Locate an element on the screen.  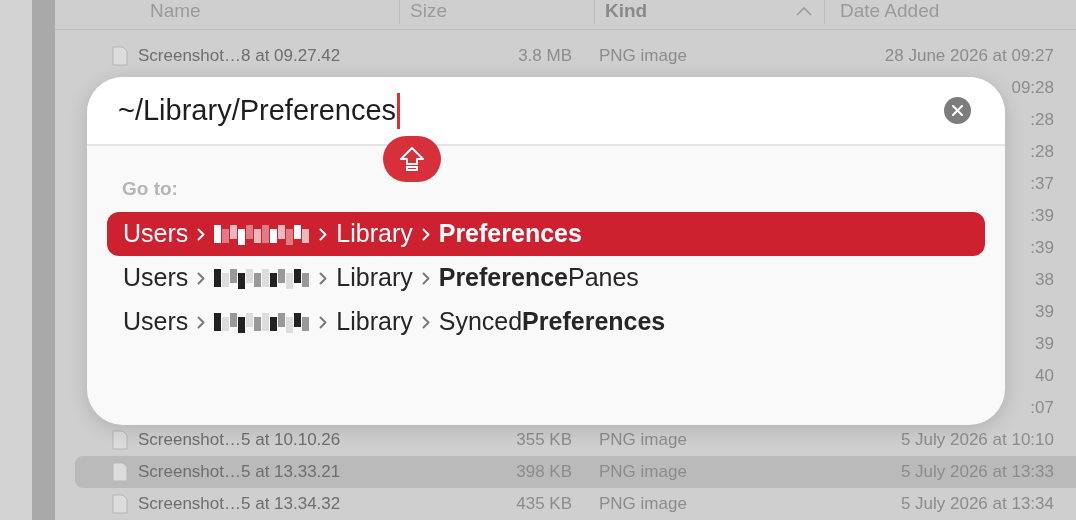
file-date: :39 is located at coordinates (1042, 216).